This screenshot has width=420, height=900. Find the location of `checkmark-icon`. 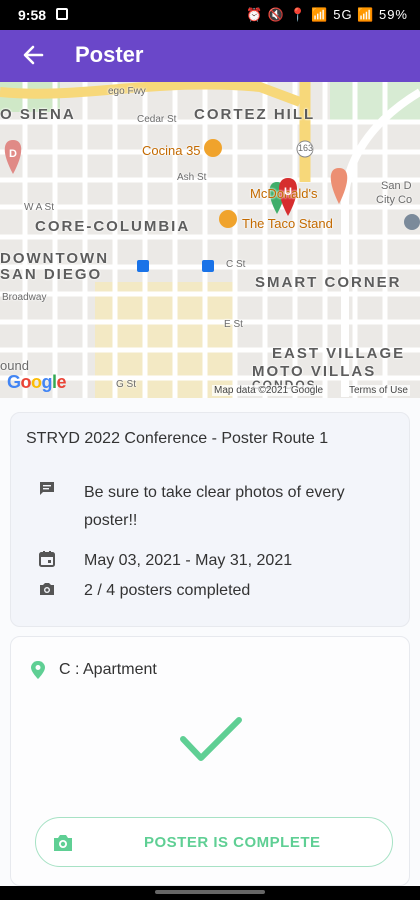

checkmark-icon is located at coordinates (211, 740).